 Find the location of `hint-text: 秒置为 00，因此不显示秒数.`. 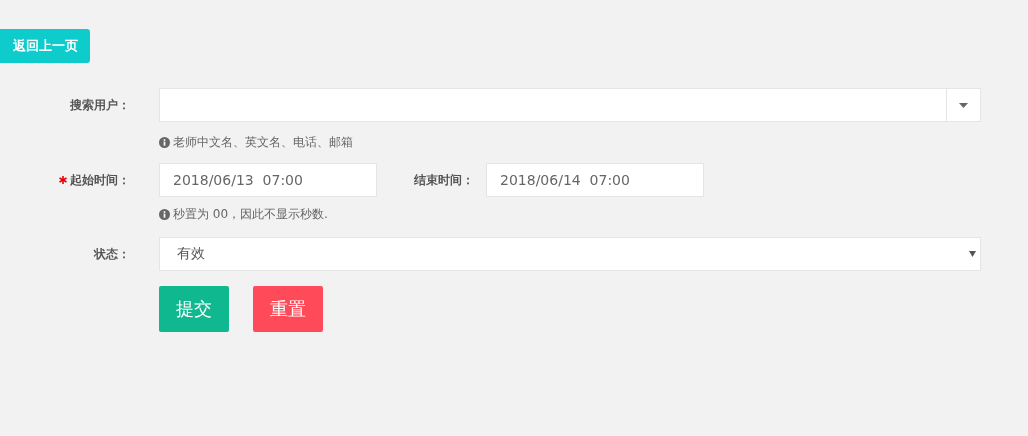

hint-text: 秒置为 00，因此不显示秒数. is located at coordinates (250, 214).